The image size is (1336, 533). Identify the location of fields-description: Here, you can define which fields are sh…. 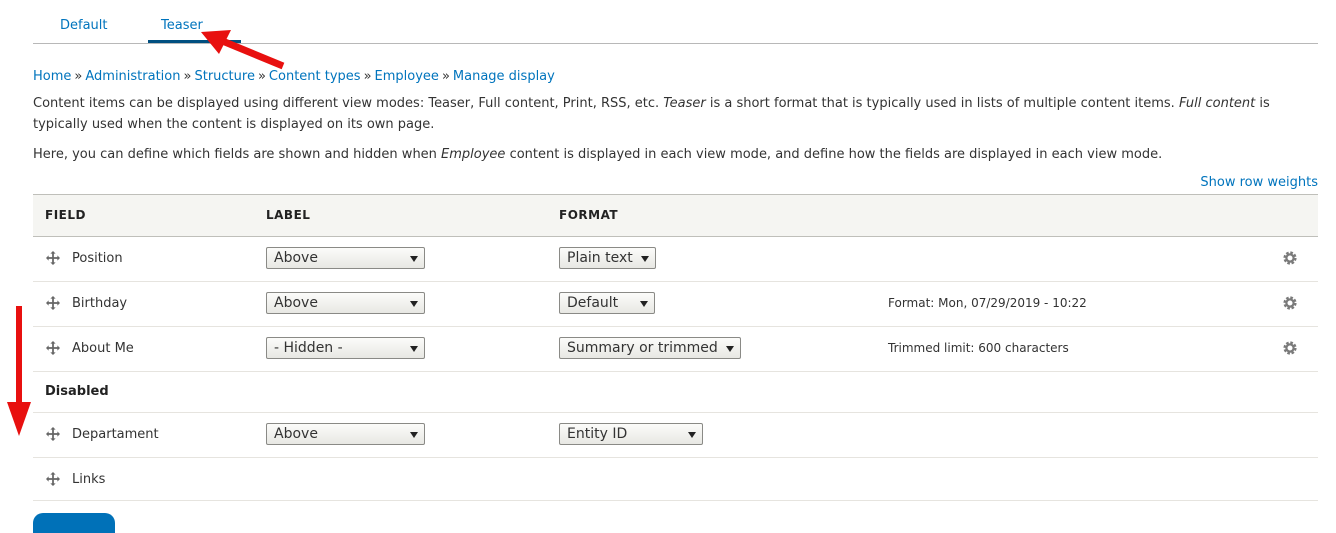
(663, 154).